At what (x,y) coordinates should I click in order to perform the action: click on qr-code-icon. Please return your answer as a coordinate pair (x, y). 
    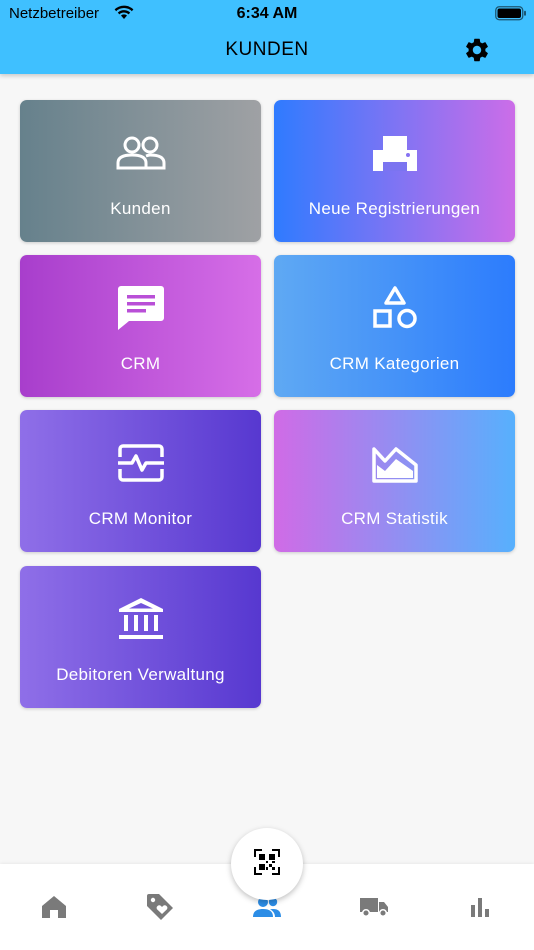
    Looking at the image, I should click on (267, 864).